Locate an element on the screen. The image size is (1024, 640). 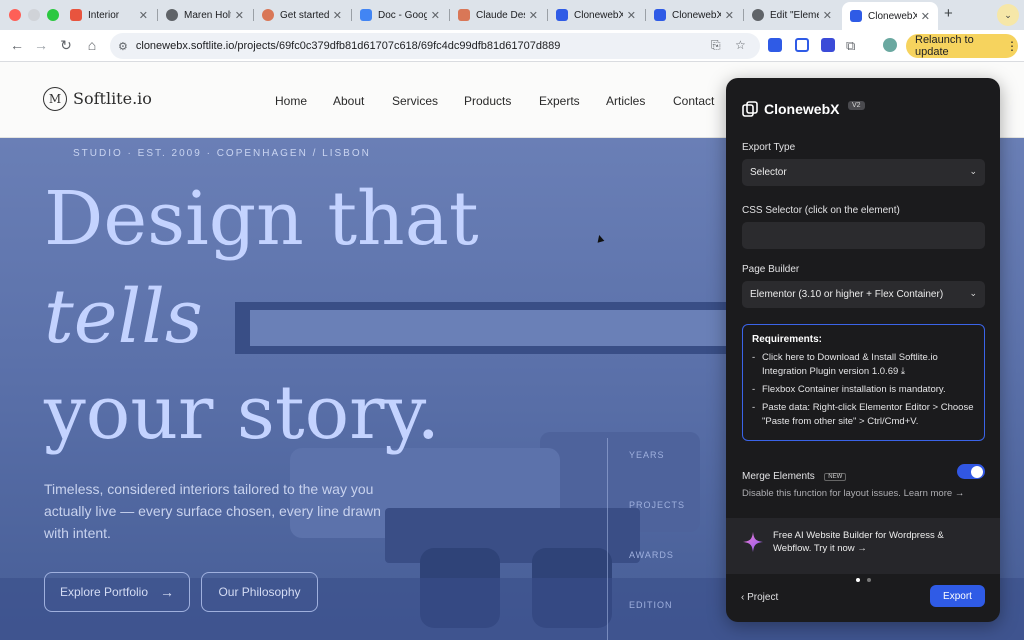
browser-tab: Claude Des ✕ is located at coordinates (498, 15).